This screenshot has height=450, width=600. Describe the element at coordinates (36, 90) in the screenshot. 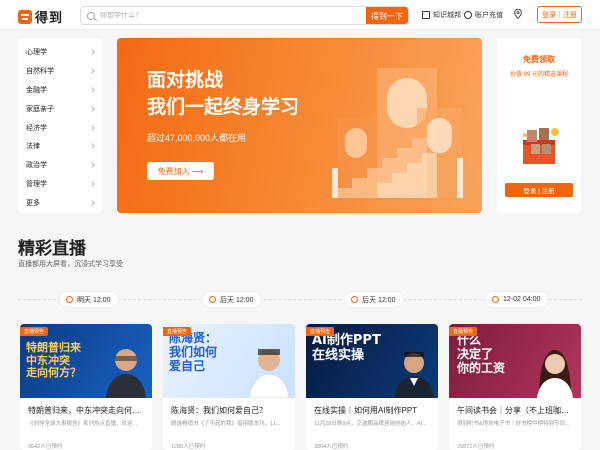

I see `category-label: 金融学` at that location.